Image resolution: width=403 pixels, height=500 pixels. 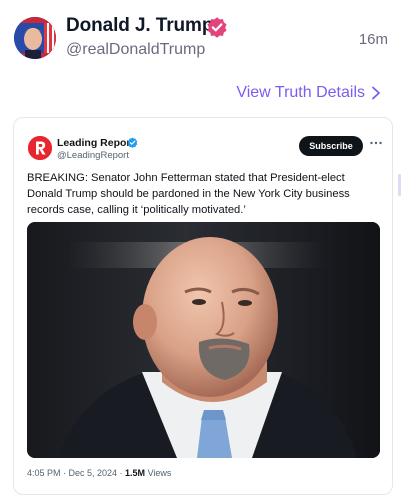 What do you see at coordinates (376, 93) in the screenshot?
I see `chevron-right-icon` at bounding box center [376, 93].